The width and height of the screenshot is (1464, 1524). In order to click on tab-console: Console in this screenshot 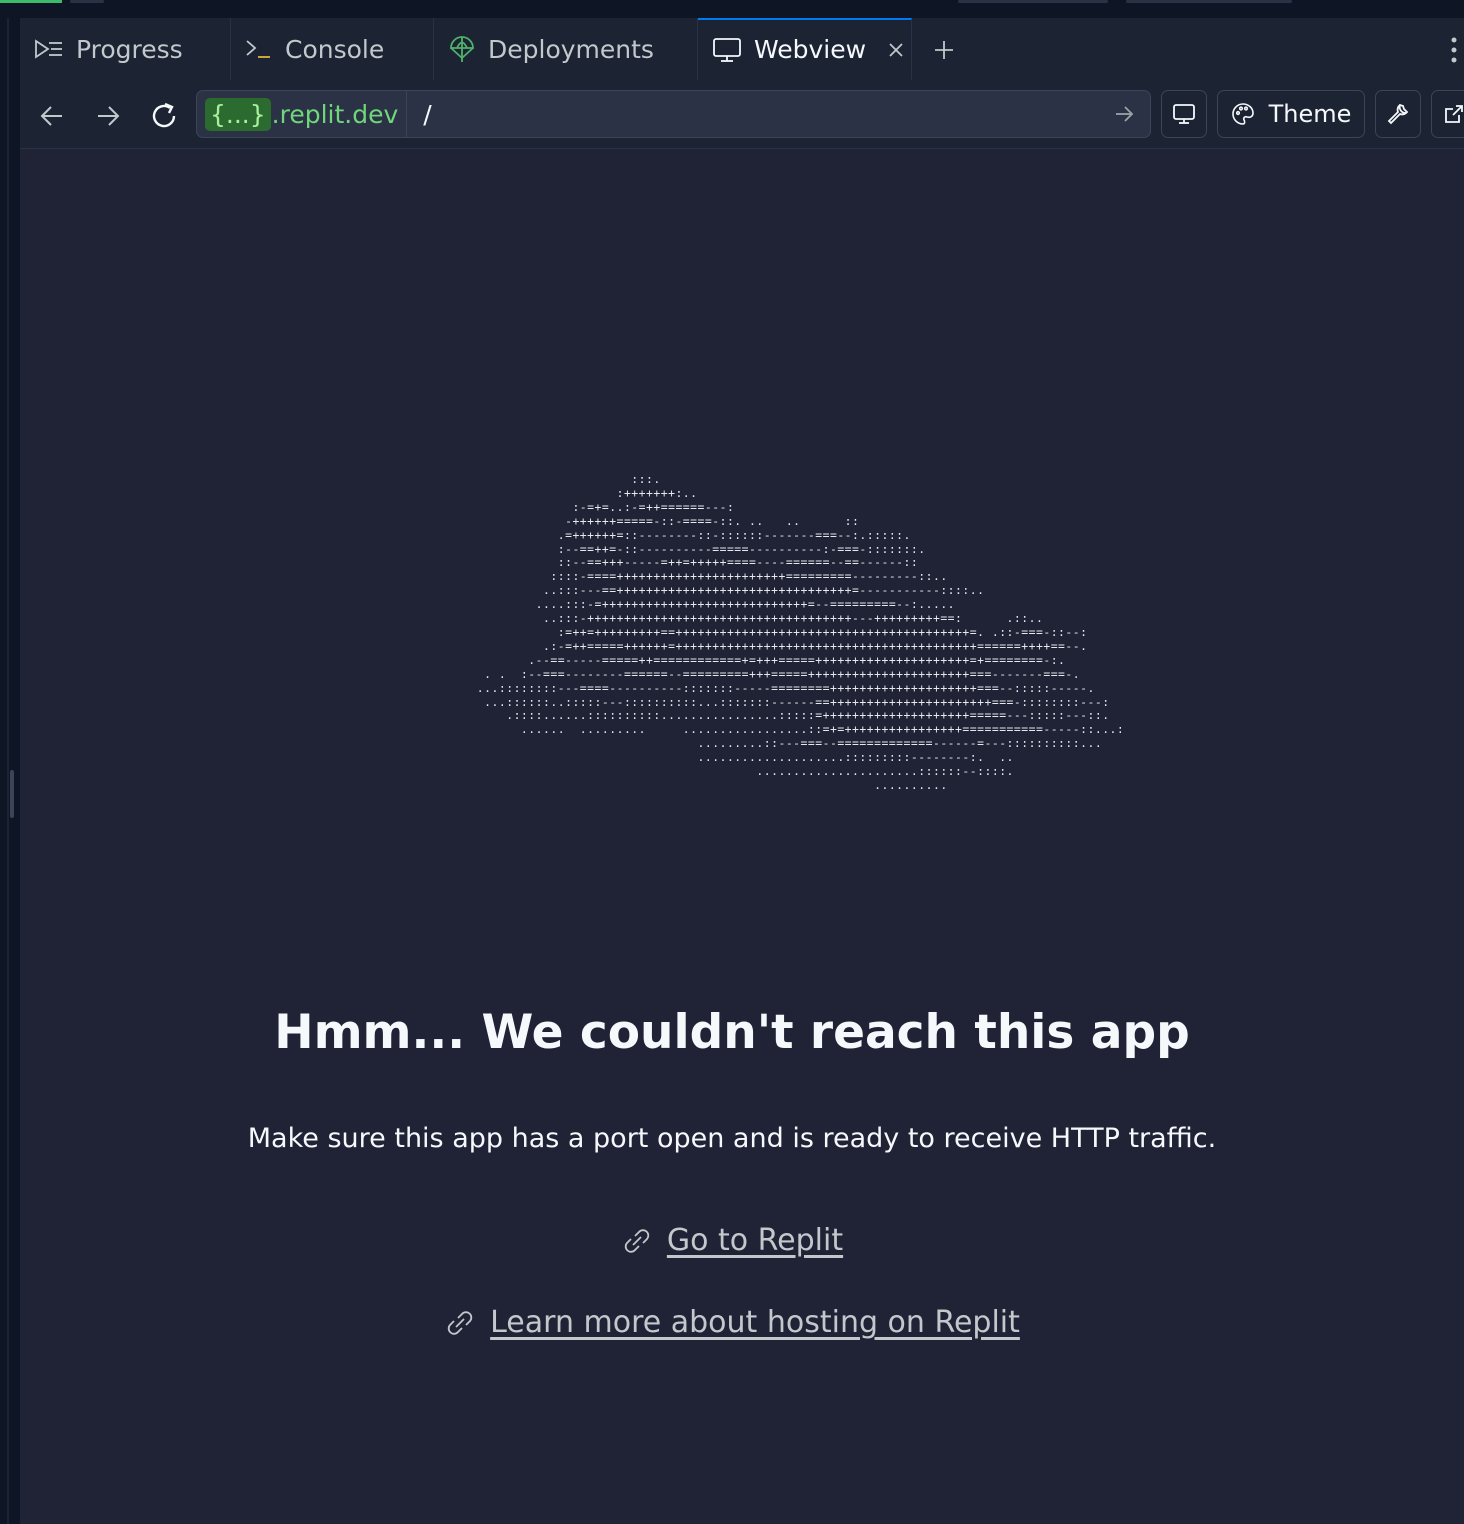, I will do `click(332, 49)`.